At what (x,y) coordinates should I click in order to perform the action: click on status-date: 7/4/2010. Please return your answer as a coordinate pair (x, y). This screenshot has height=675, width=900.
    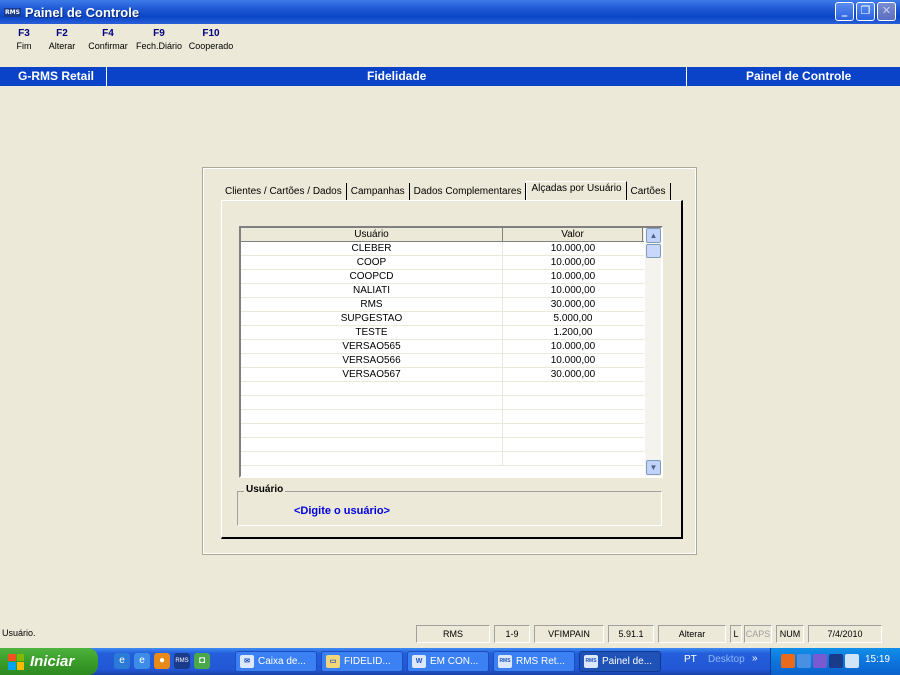
    Looking at the image, I should click on (845, 634).